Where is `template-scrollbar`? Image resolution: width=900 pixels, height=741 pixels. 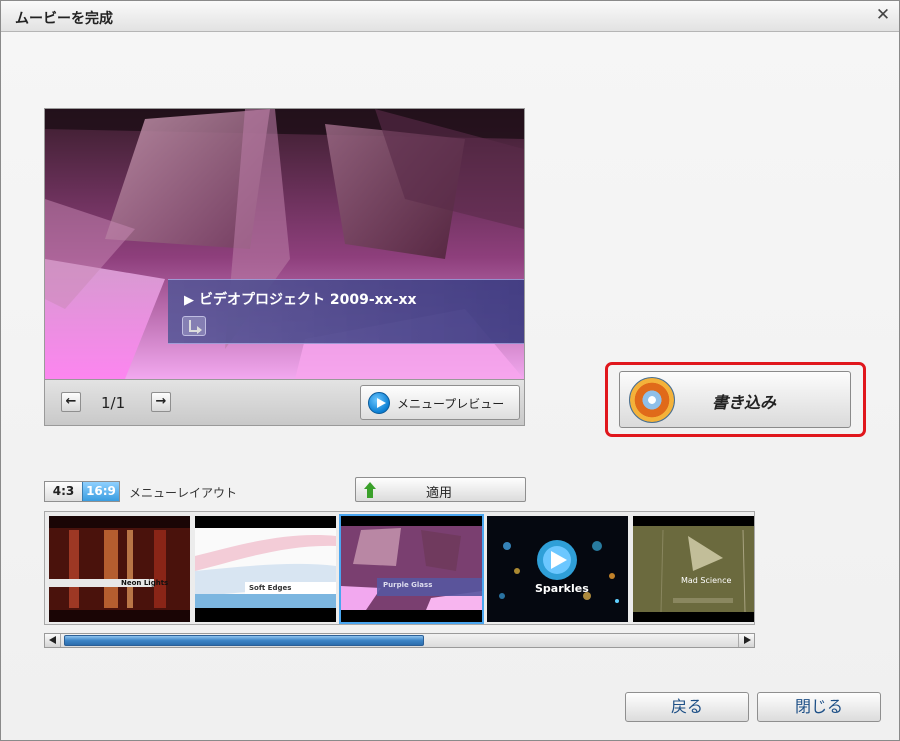 template-scrollbar is located at coordinates (399, 640).